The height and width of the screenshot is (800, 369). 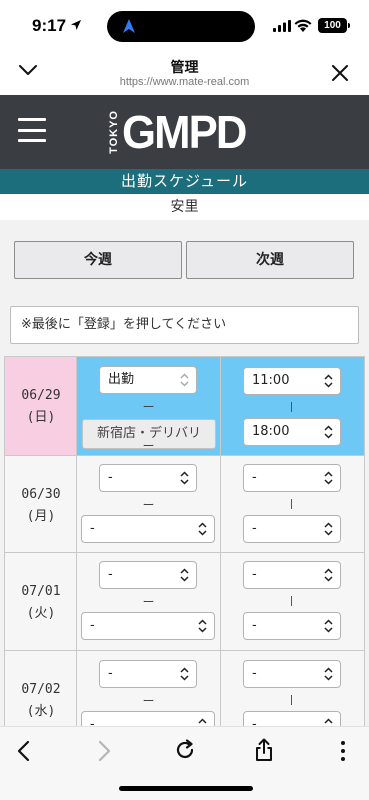 I want to click on site-logo: TOKYO GMPD, so click(x=180, y=132).